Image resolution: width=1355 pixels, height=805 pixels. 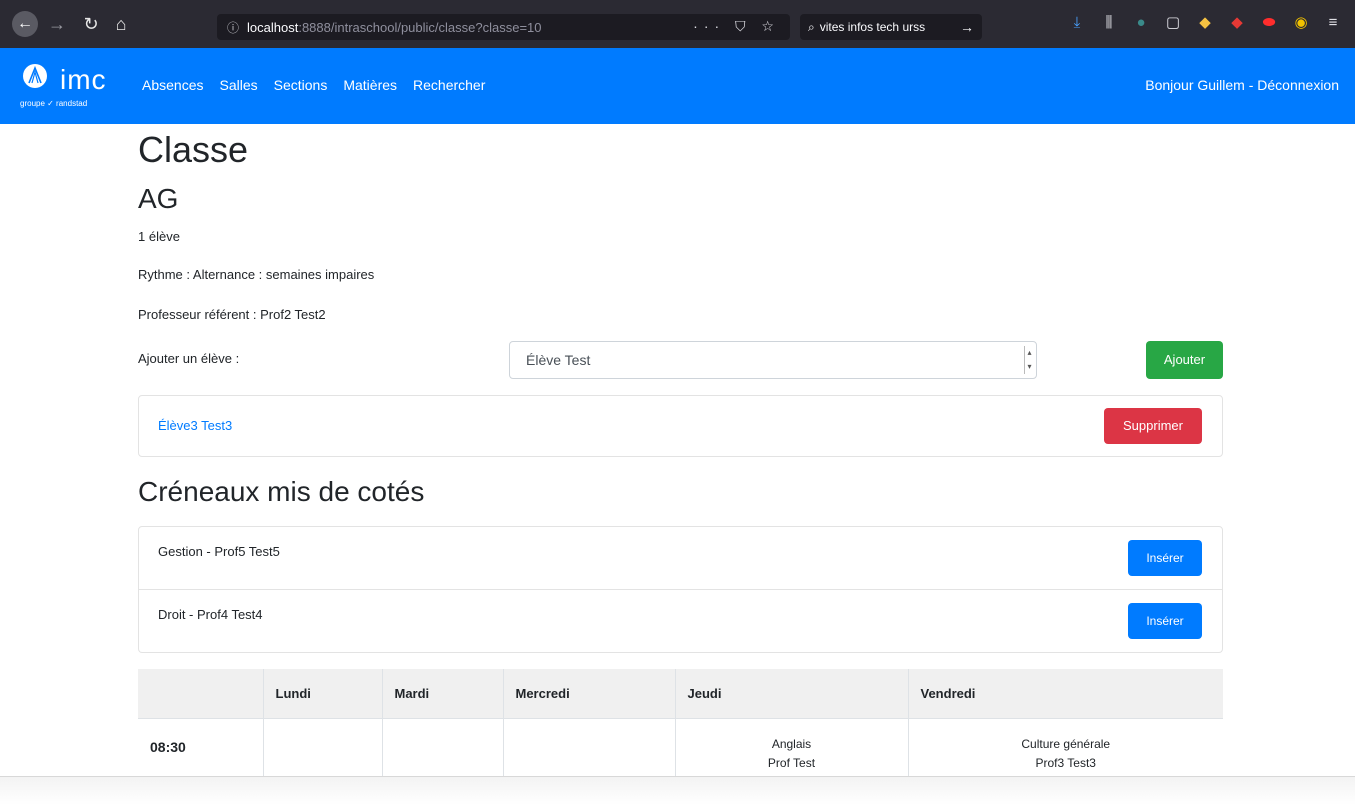 What do you see at coordinates (238, 85) in the screenshot?
I see `nav-link-salles: Salles` at bounding box center [238, 85].